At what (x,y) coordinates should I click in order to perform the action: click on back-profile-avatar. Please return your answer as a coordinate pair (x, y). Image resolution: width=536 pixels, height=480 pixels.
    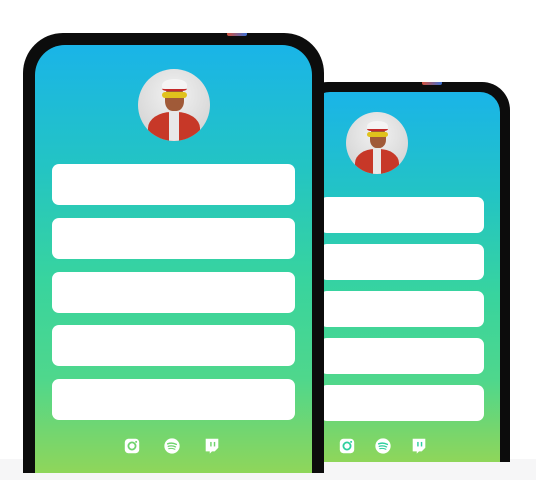
    Looking at the image, I should click on (377, 143).